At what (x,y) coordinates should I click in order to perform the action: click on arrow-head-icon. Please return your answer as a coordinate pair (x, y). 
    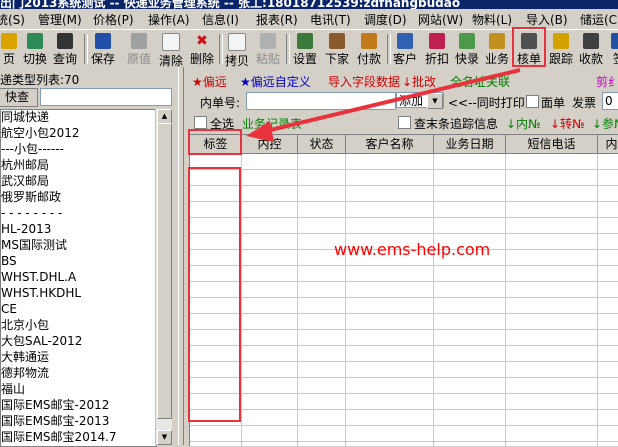
    Looking at the image, I should click on (260, 131).